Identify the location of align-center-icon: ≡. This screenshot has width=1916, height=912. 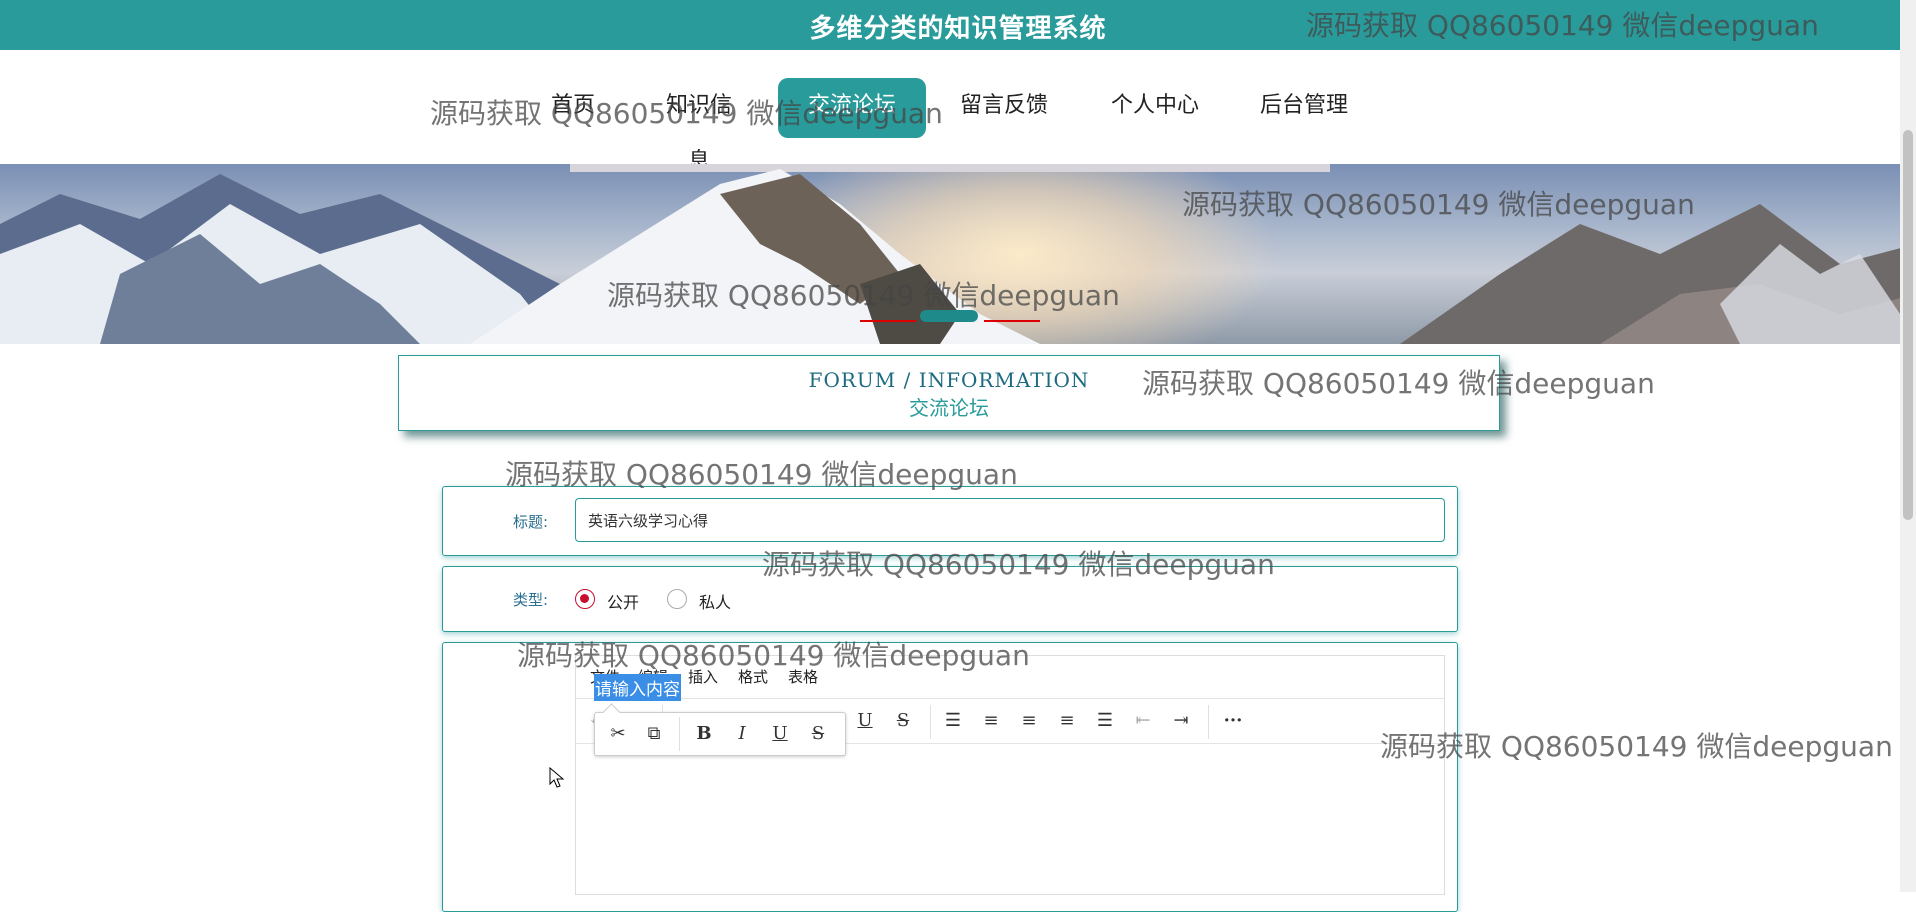
(1029, 721).